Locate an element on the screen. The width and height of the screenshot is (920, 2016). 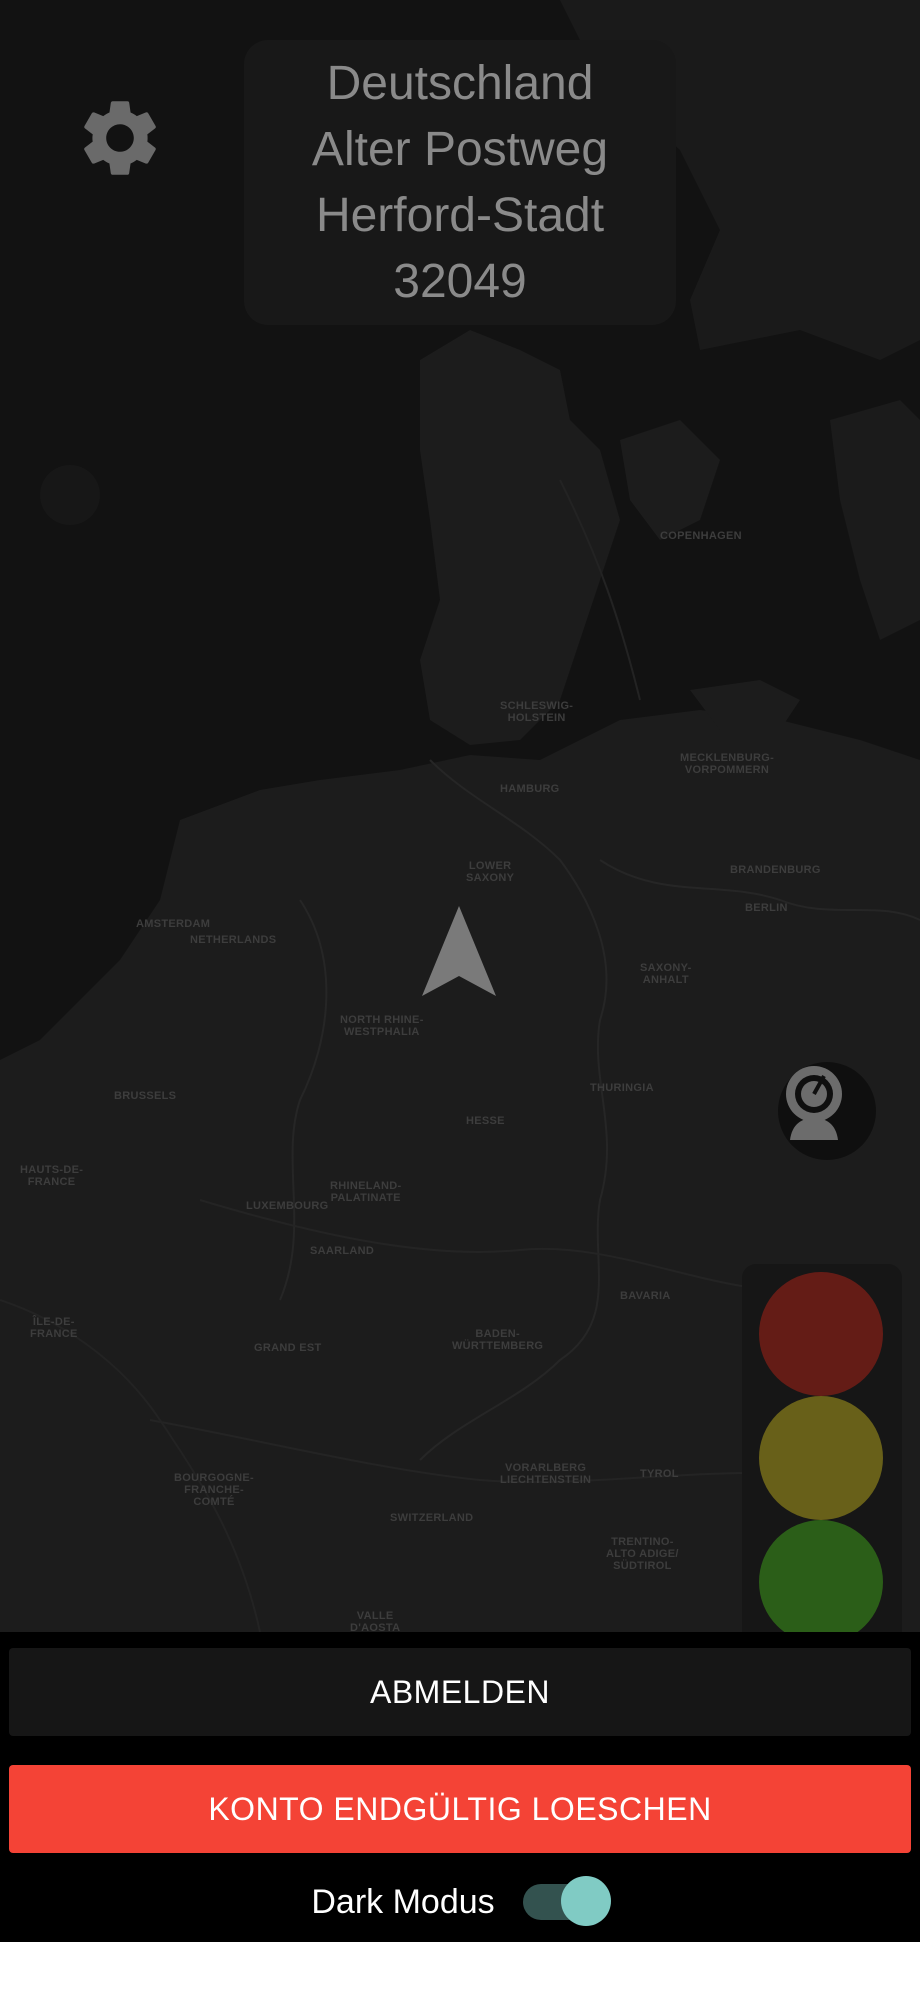
map-label: MECKLENBURG- VORPOMMERN is located at coordinates (727, 764).